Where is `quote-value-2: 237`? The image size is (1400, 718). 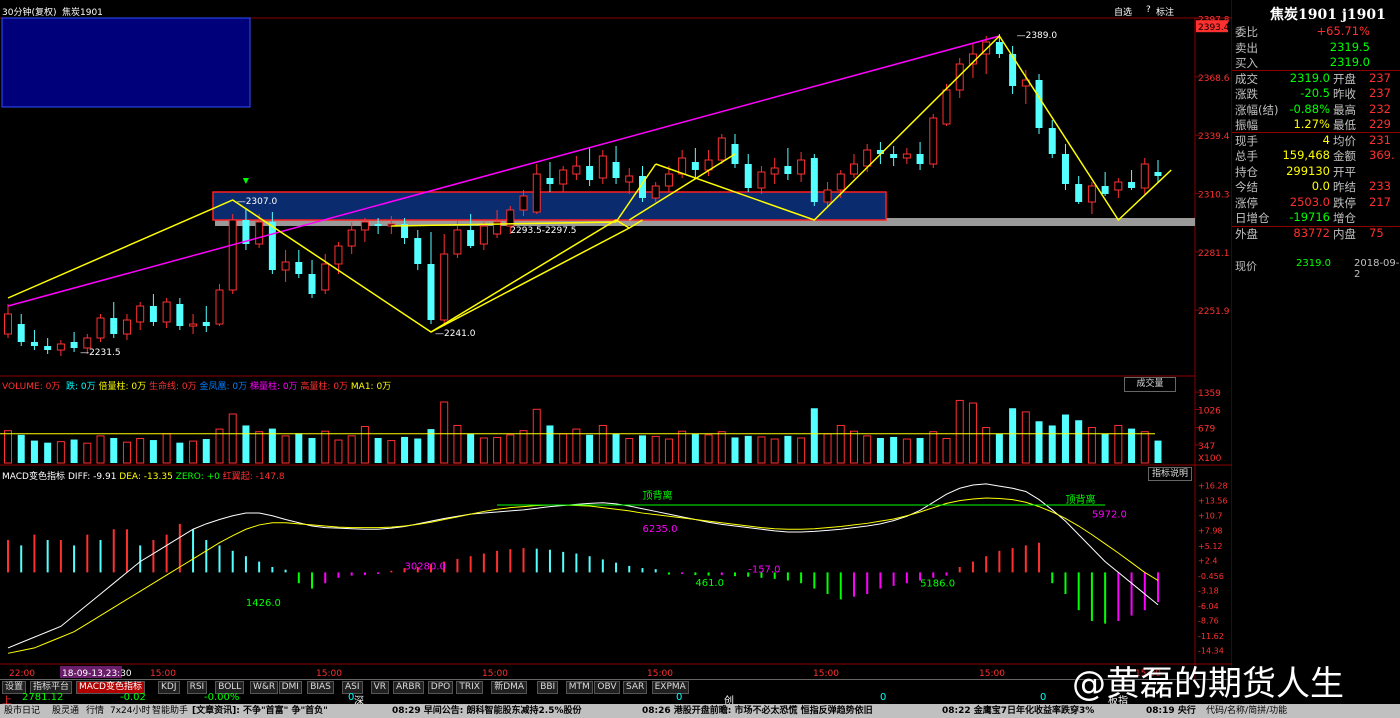 quote-value-2: 237 is located at coordinates (1380, 93).